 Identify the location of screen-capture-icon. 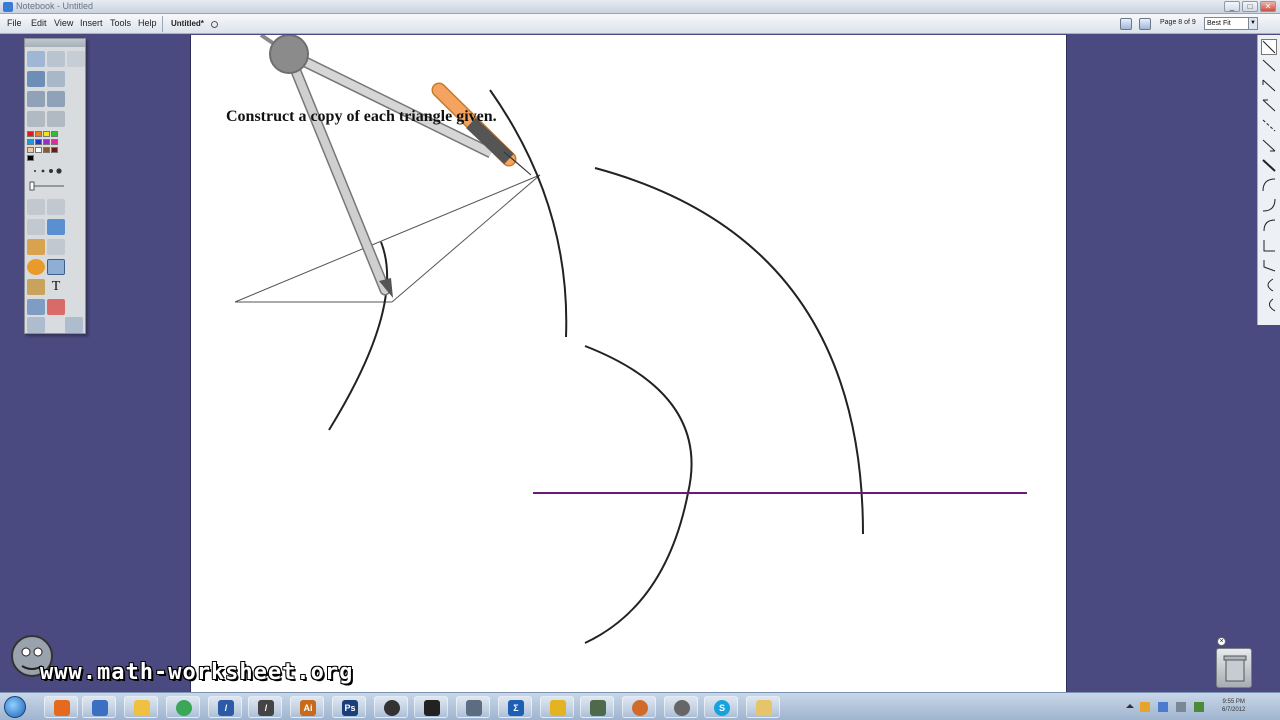
(36, 307).